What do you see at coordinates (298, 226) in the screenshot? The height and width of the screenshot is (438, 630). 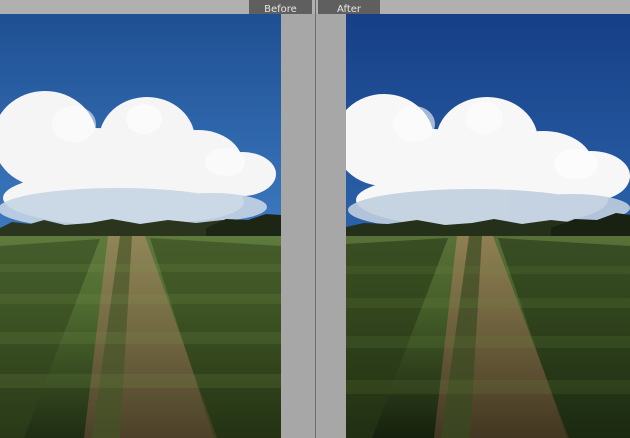 I see `before-gutter` at bounding box center [298, 226].